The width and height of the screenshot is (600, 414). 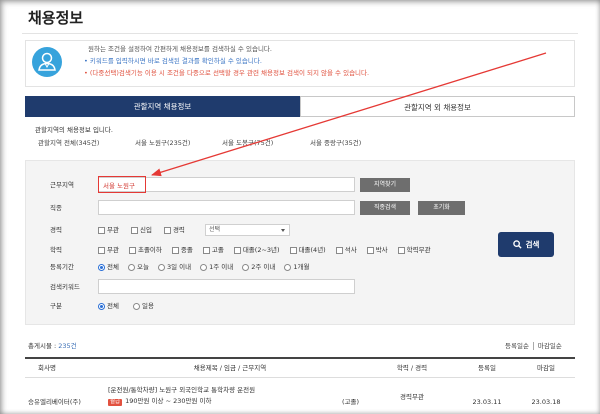 I want to click on period-options: 전체 오늘 3일 이내 1주 이내 2주 이내 1개월, so click(x=204, y=267).